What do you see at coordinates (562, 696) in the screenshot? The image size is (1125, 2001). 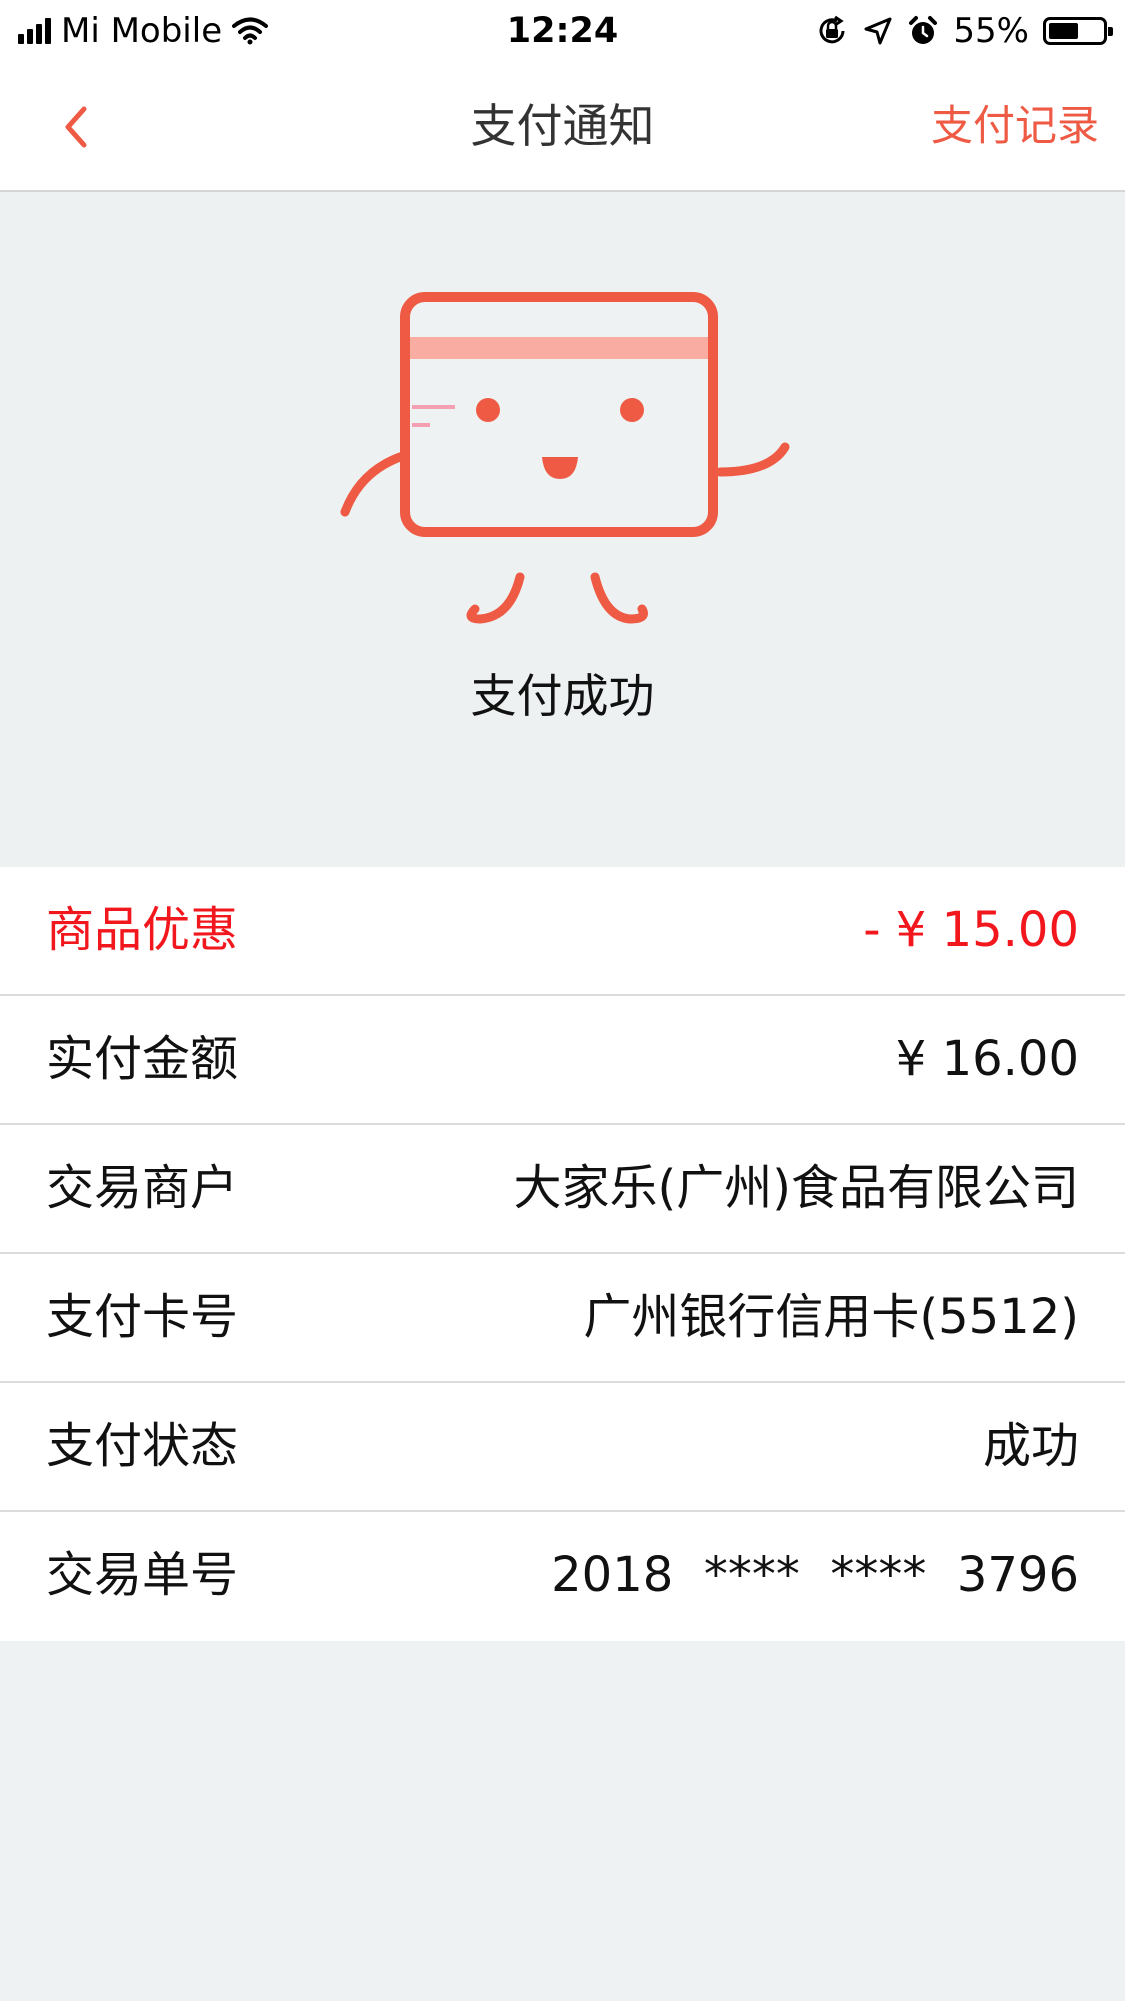 I see `payment-status-text: 支付成功` at bounding box center [562, 696].